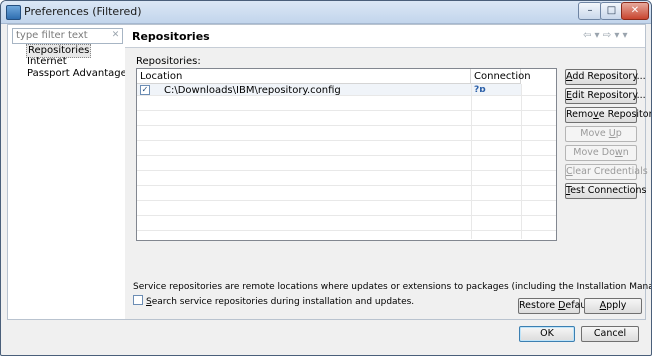 Image resolution: width=652 pixels, height=356 pixels. What do you see at coordinates (77, 74) in the screenshot?
I see `tree-item-passport-advantage: Passport Advantage` at bounding box center [77, 74].